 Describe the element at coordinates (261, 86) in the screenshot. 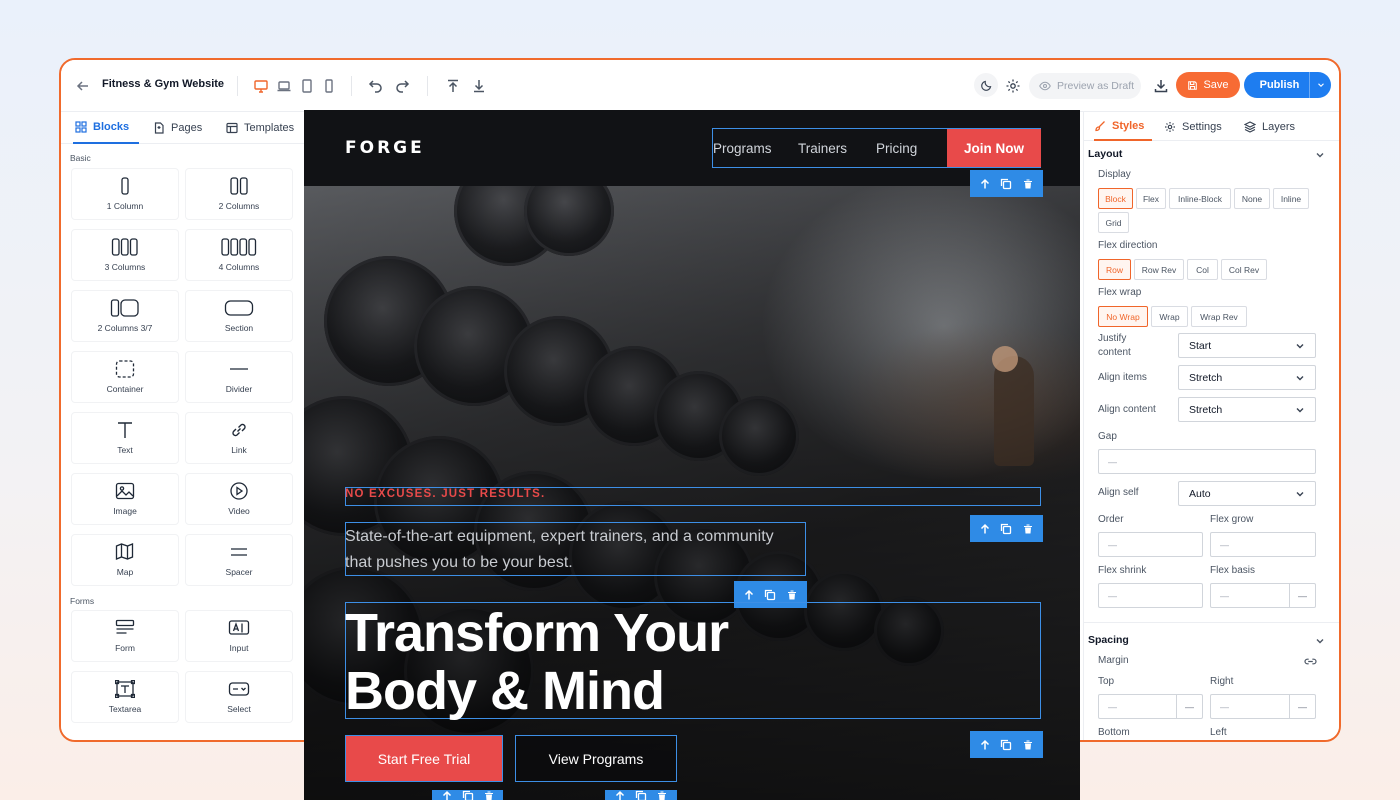

I see `desktop-view-icon` at that location.